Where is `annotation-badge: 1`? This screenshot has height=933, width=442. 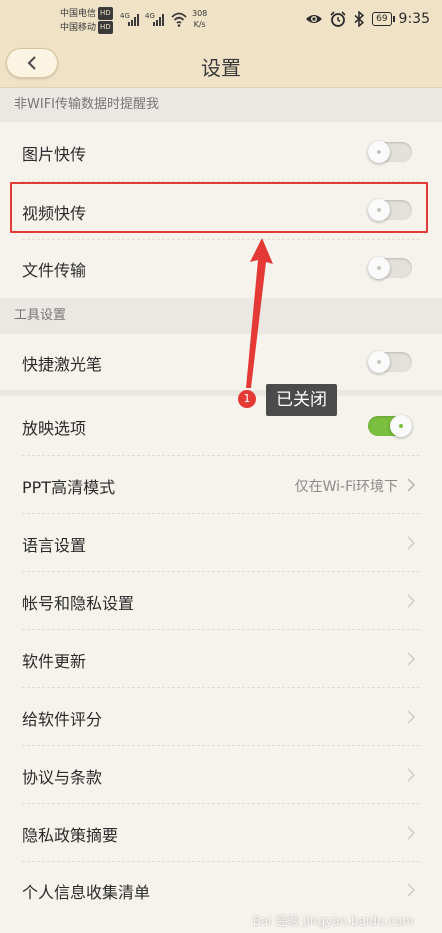
annotation-badge: 1 is located at coordinates (247, 399).